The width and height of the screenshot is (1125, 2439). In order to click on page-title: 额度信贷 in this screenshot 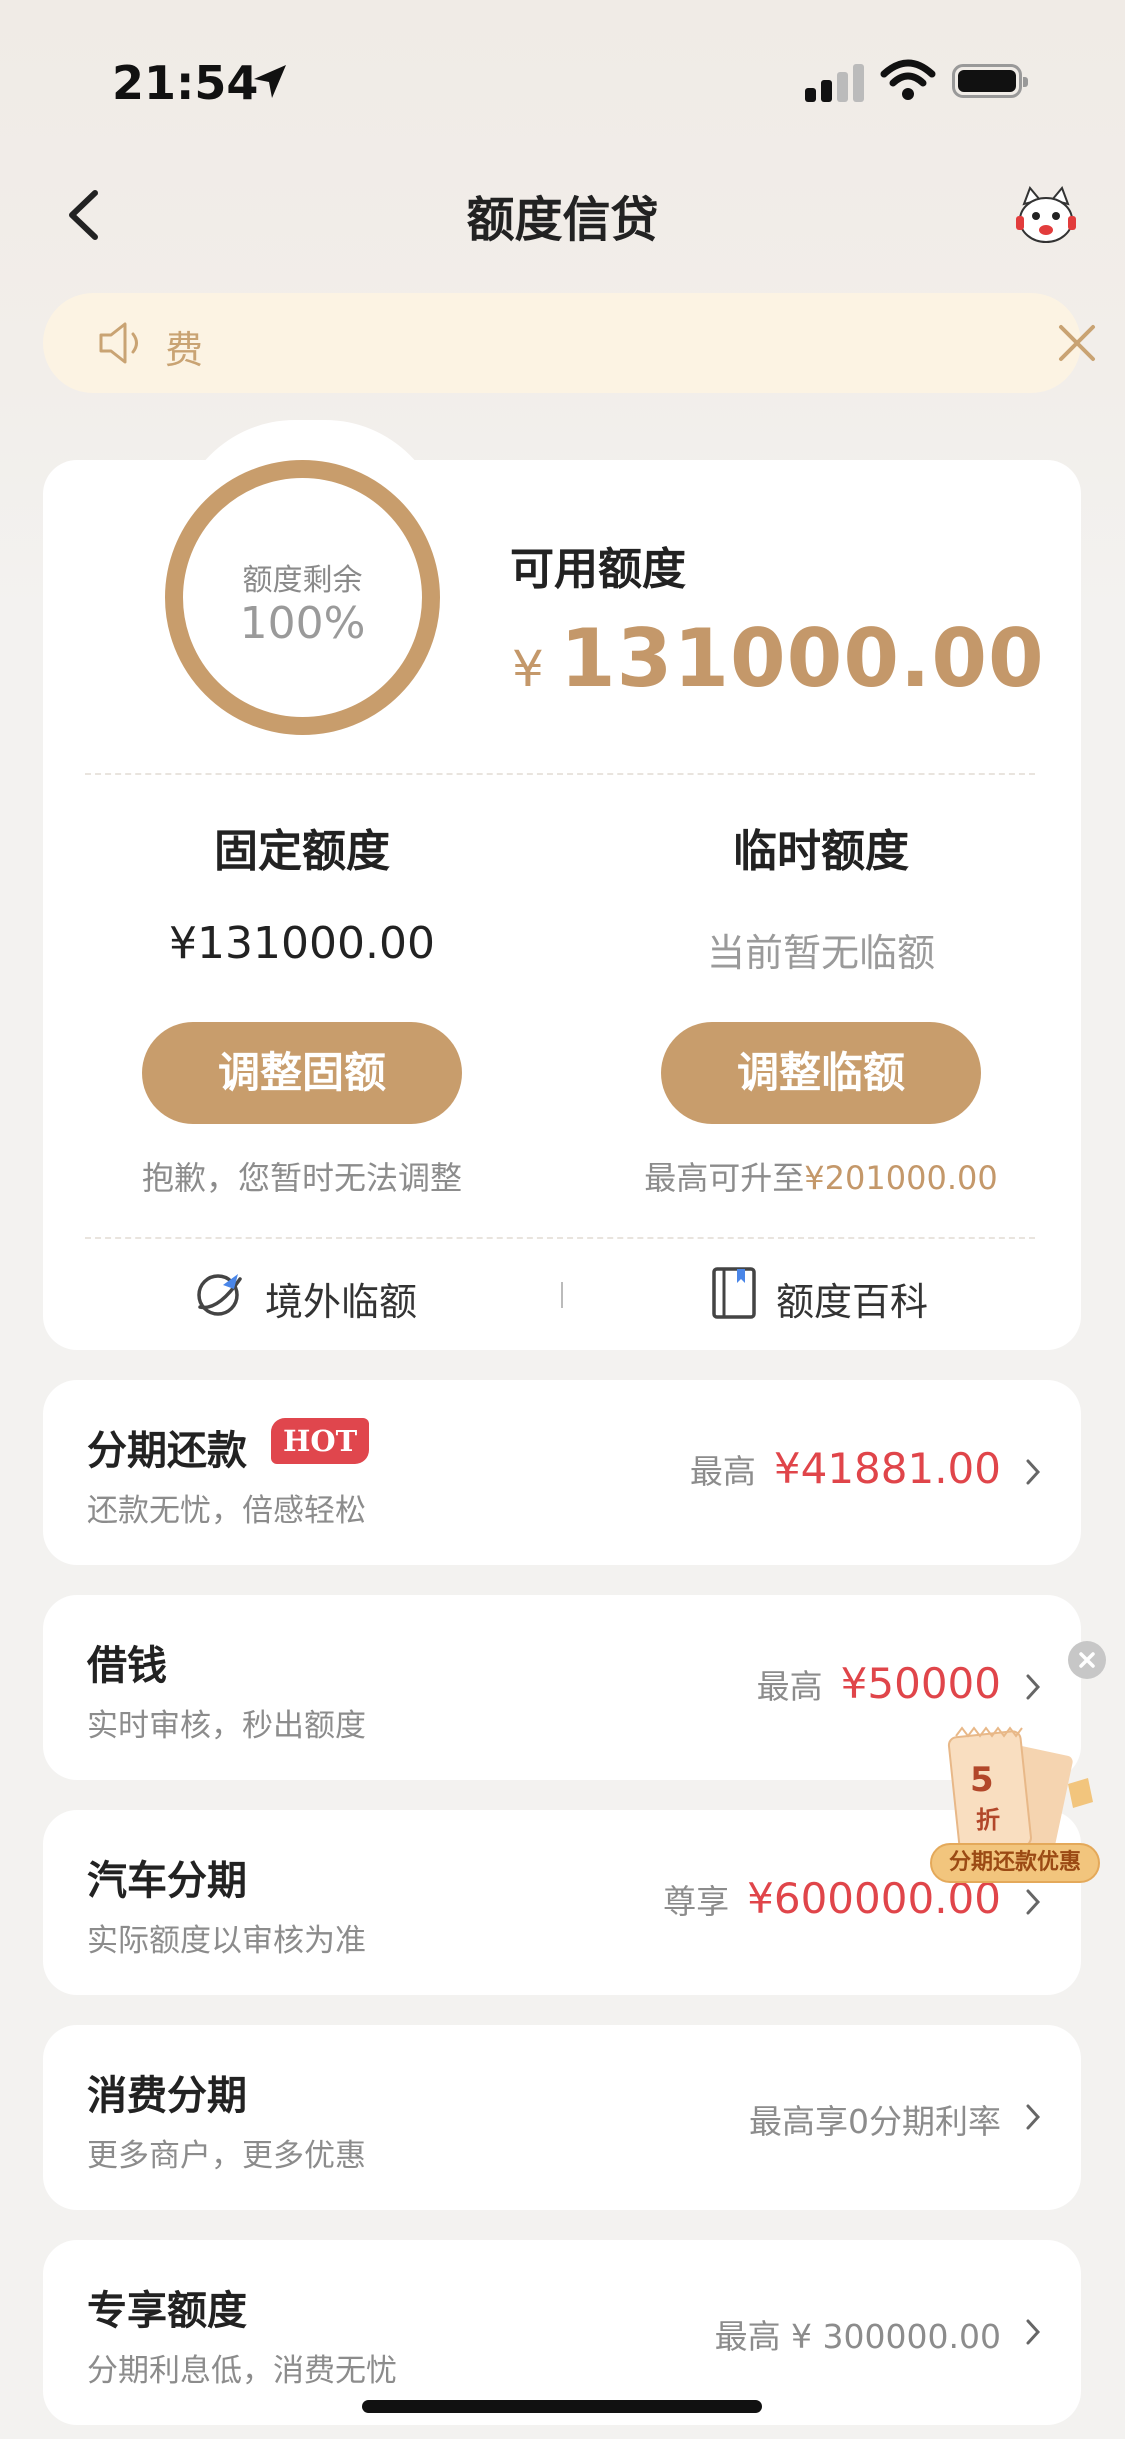, I will do `click(562, 220)`.